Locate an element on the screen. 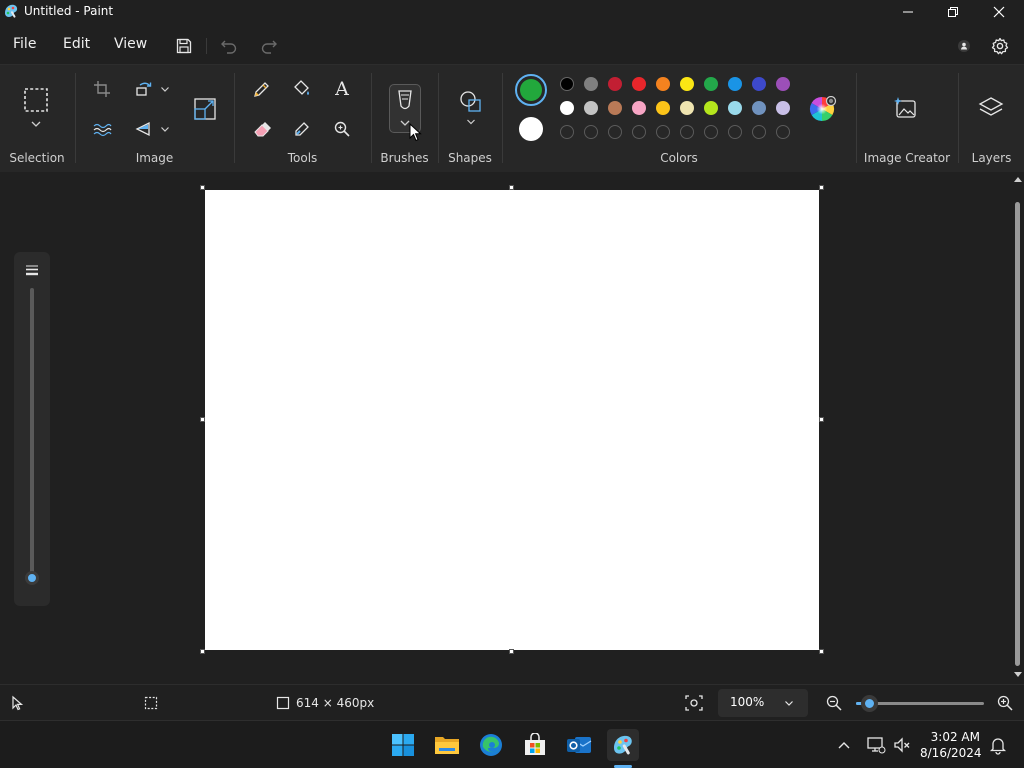  zoom-out-button is located at coordinates (834, 703).